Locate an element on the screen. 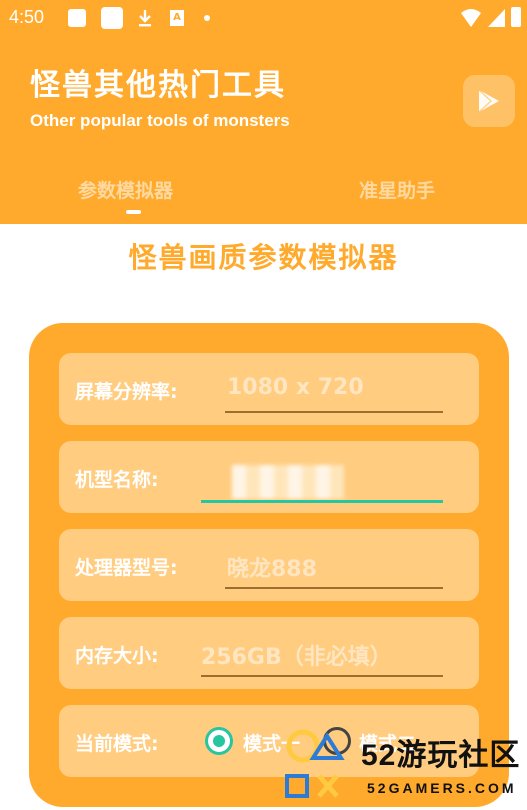 Image resolution: width=527 pixels, height=810 pixels. mode-one-radio is located at coordinates (219, 741).